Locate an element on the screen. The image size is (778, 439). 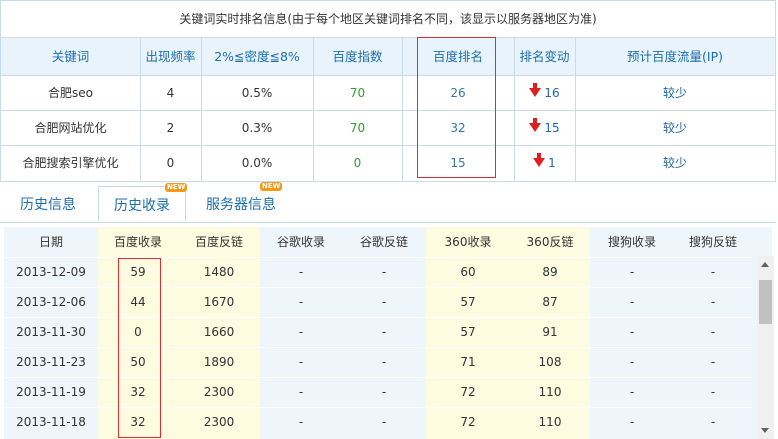
history-date-cell: 2013-11-30 is located at coordinates (51, 332).